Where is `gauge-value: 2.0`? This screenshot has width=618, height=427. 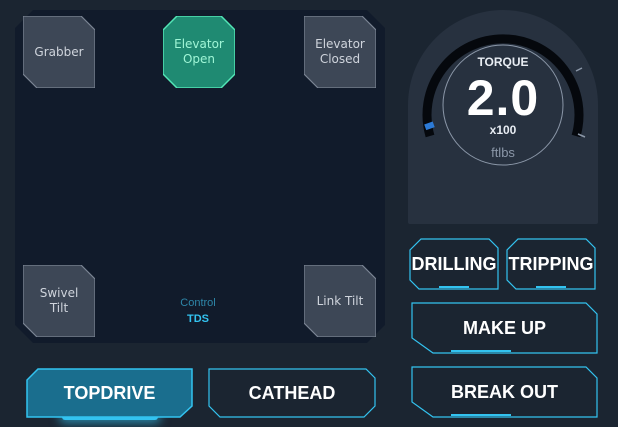
gauge-value: 2.0 is located at coordinates (503, 98).